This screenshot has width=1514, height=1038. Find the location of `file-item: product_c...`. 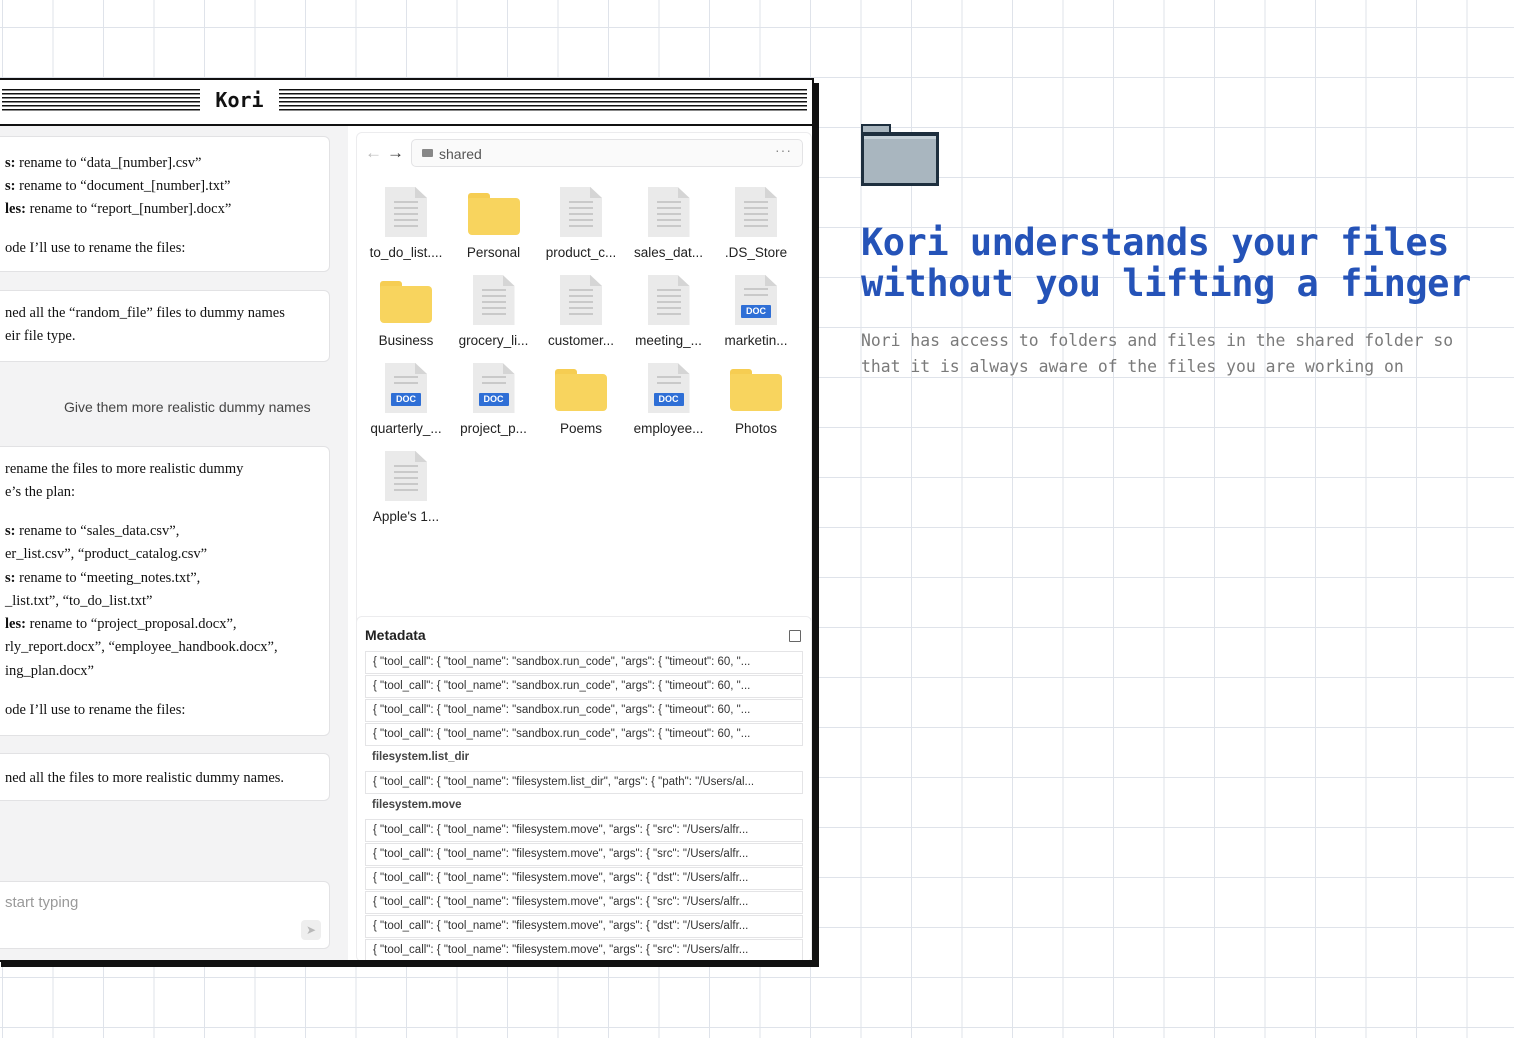

file-item: product_c... is located at coordinates (581, 226).